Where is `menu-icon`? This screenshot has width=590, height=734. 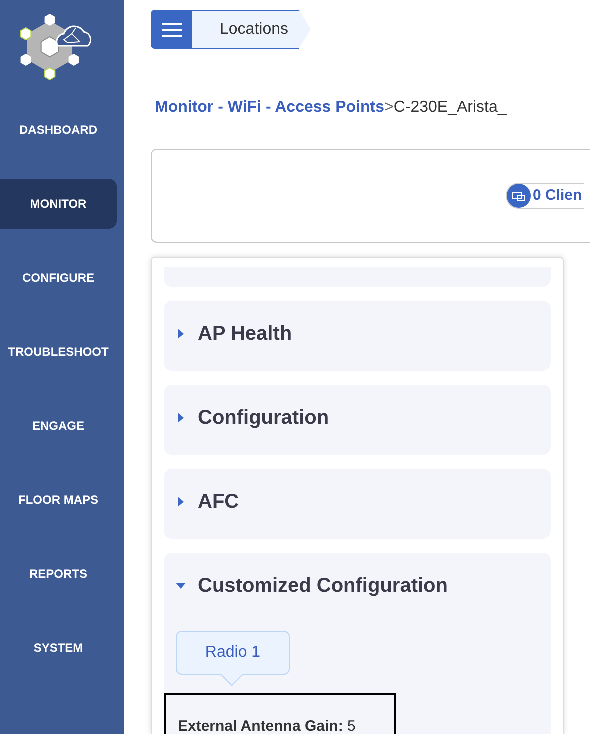
menu-icon is located at coordinates (171, 30).